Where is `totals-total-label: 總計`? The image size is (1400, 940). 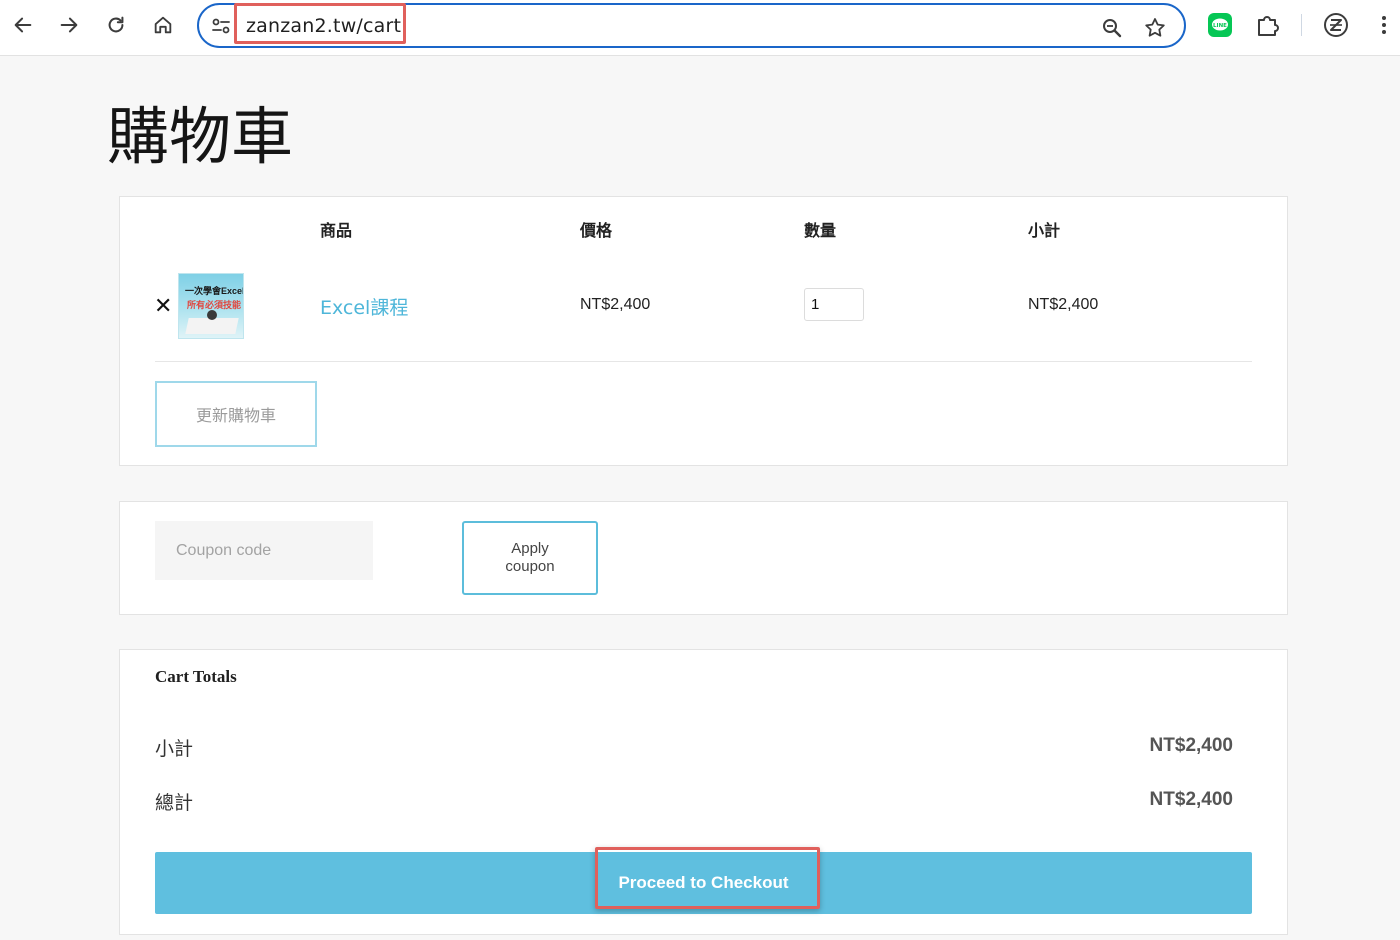 totals-total-label: 總計 is located at coordinates (174, 803).